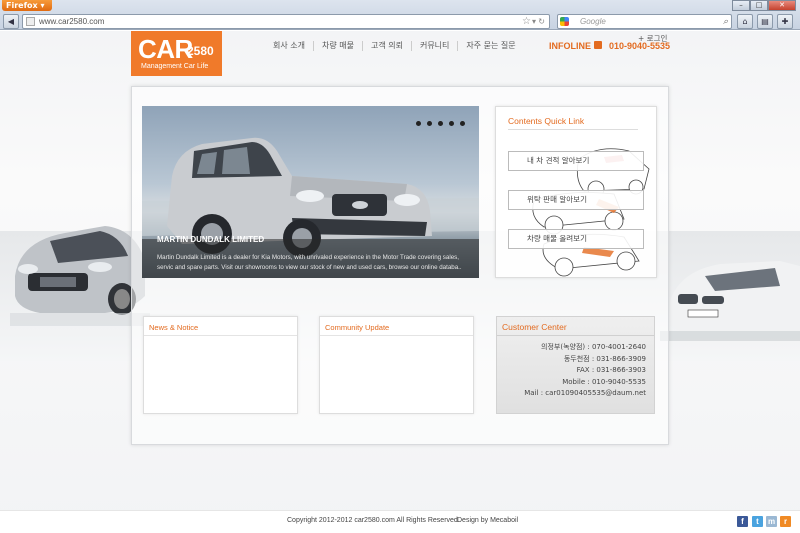  Describe the element at coordinates (30, 21) in the screenshot. I see `favicon-icon` at that location.